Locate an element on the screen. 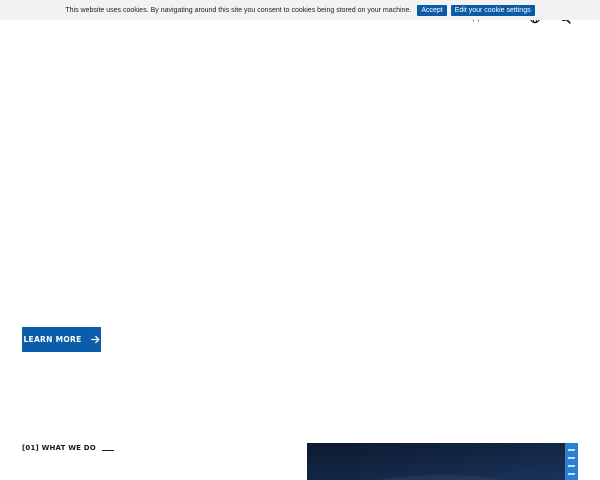 Image resolution: width=600 pixels, height=480 pixels. learn-more-label: LEARN MORE is located at coordinates (52, 339).